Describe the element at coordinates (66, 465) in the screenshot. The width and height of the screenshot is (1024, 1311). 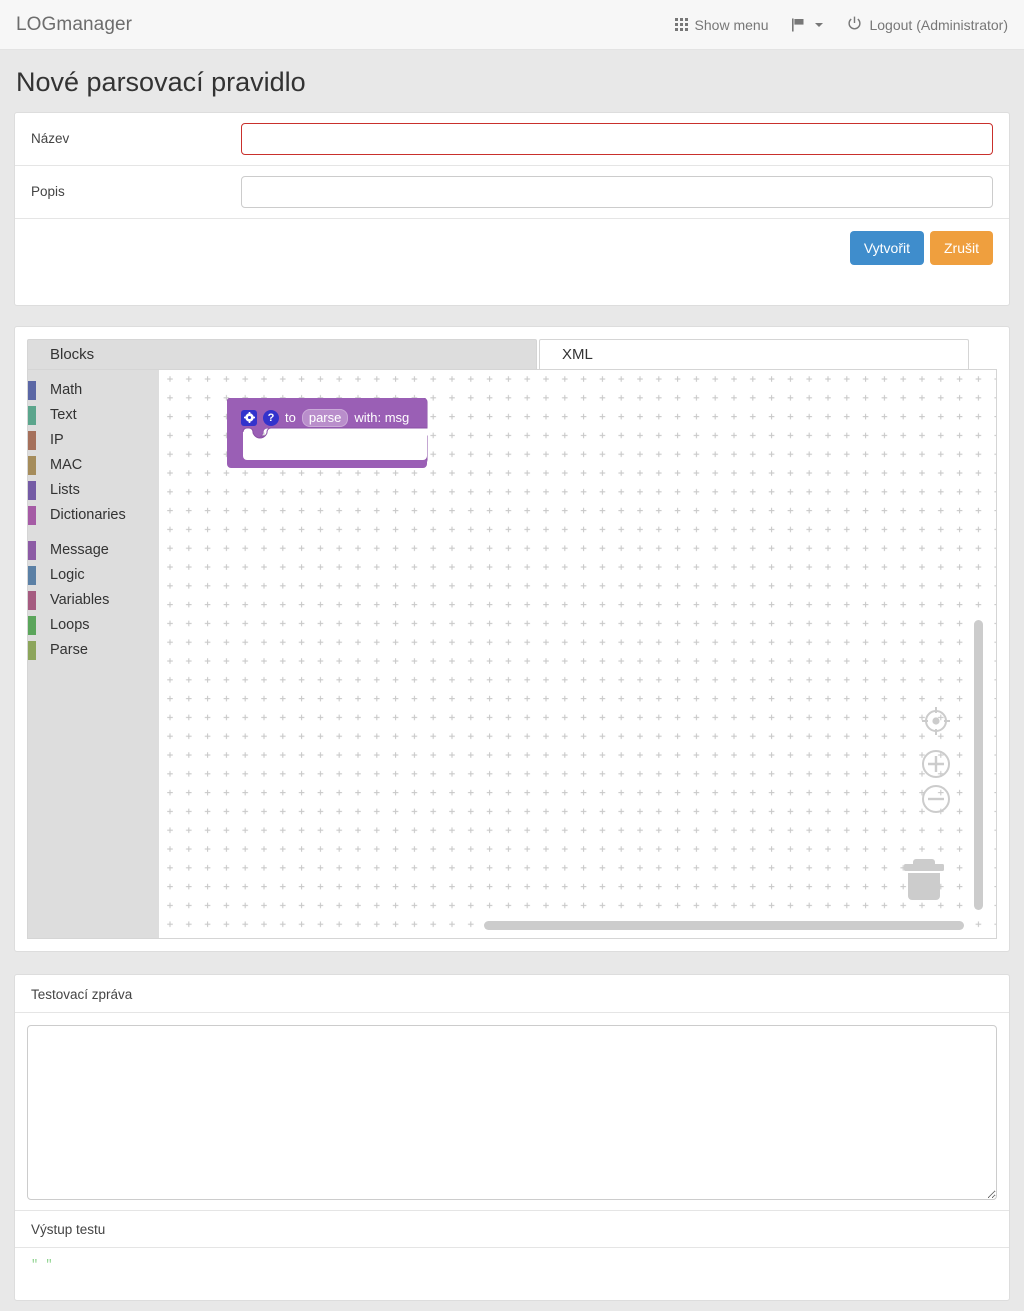
I see `toolbox-category-label: MAC` at that location.